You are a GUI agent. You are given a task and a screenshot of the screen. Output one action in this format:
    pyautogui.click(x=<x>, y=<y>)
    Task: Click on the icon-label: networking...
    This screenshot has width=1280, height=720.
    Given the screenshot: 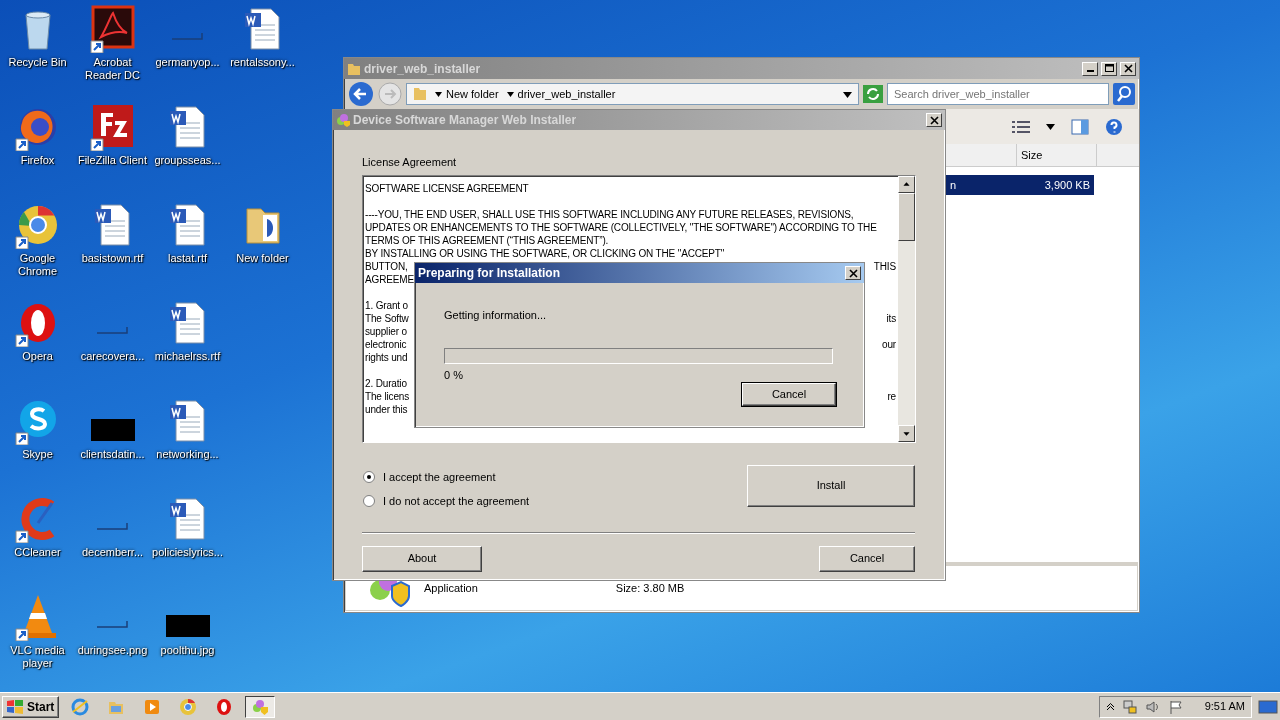 What is the action you would take?
    pyautogui.click(x=187, y=454)
    